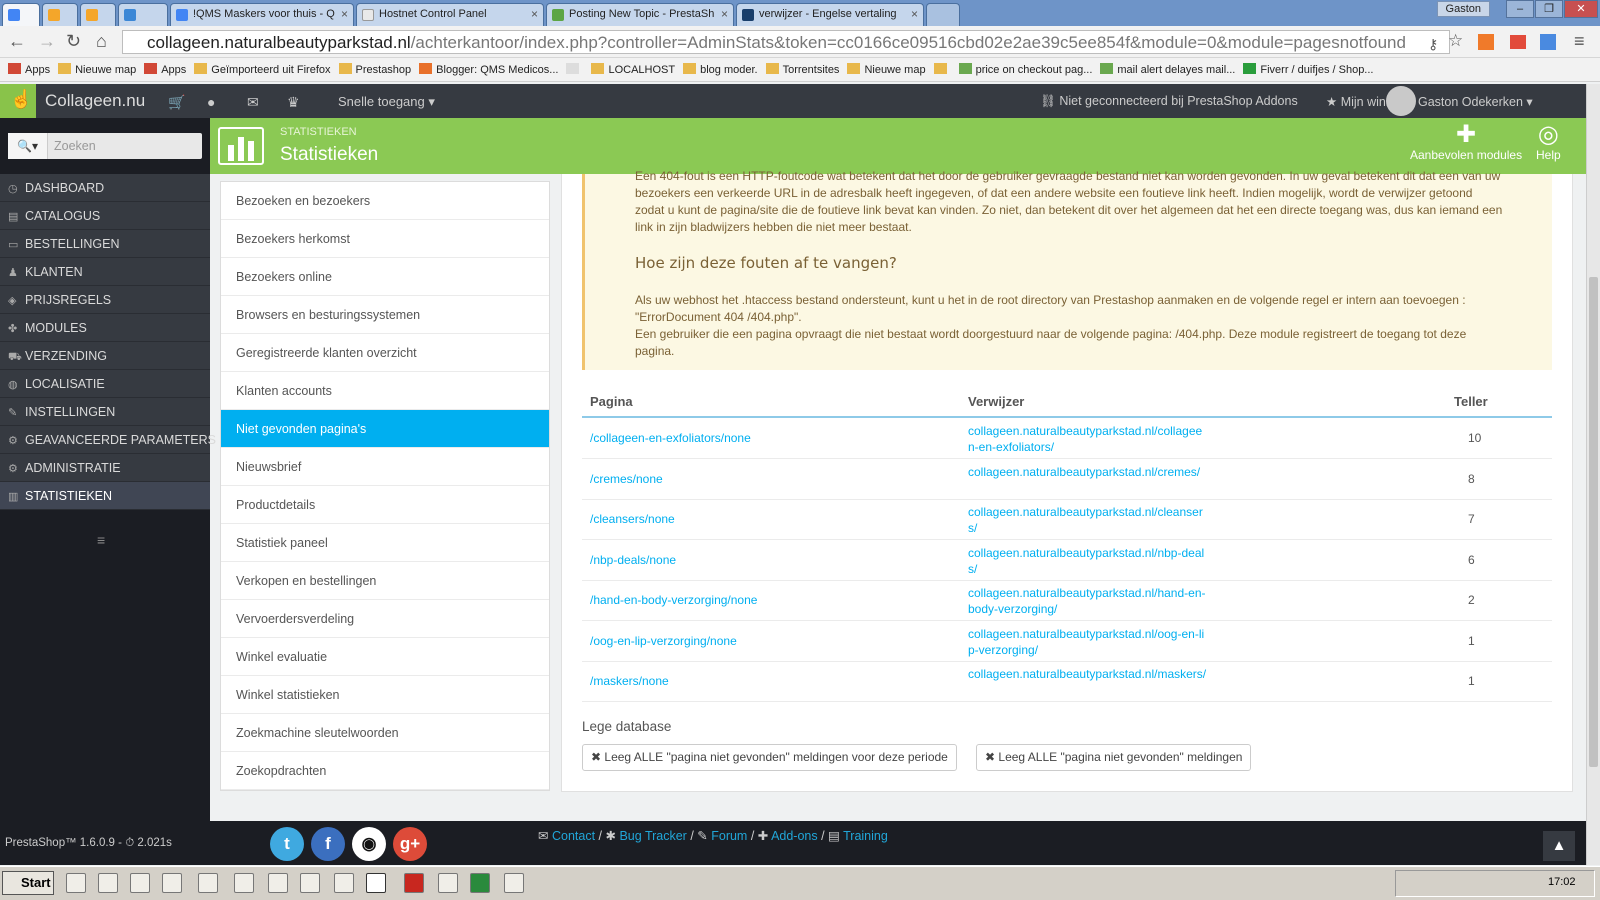 The height and width of the screenshot is (900, 1600). Describe the element at coordinates (105, 216) in the screenshot. I see `sidebar-item-catalogus: ▤ CATALOGUS` at that location.